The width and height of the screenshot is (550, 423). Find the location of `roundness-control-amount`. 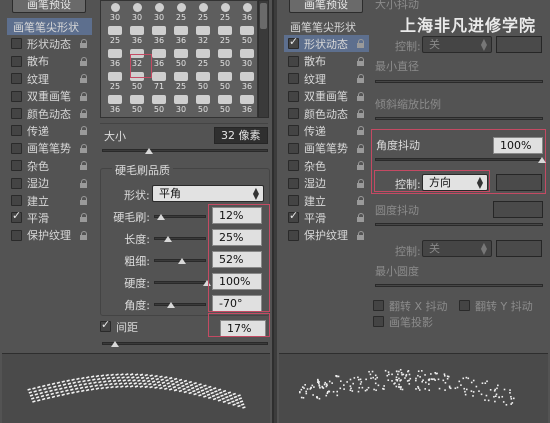

roundness-control-amount is located at coordinates (519, 248).